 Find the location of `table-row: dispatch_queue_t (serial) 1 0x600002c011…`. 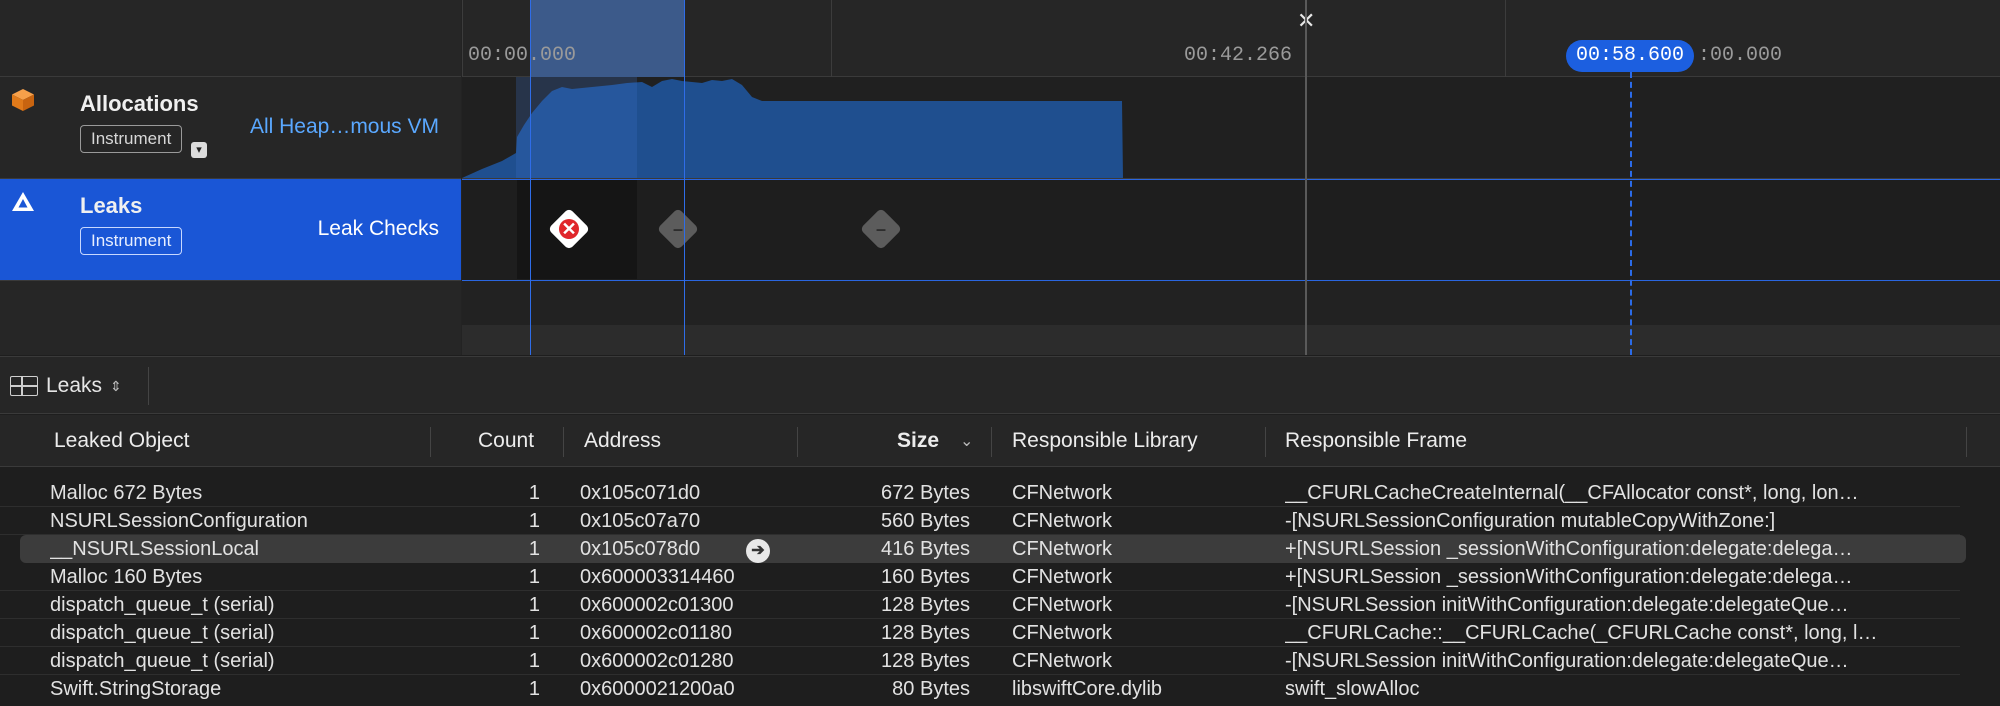

table-row: dispatch_queue_t (serial) 1 0x600002c011… is located at coordinates (1000, 633).